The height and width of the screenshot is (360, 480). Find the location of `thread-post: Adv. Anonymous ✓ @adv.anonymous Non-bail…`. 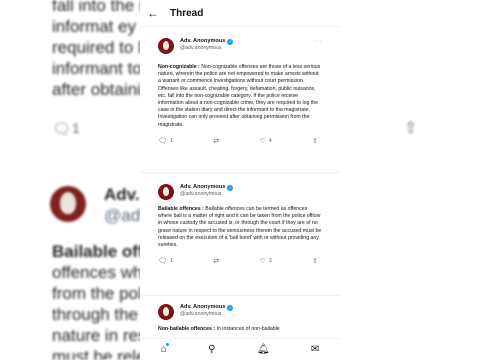

thread-post: Adv. Anonymous ✓ @adv.anonymous Non-bail… is located at coordinates (240, 318).